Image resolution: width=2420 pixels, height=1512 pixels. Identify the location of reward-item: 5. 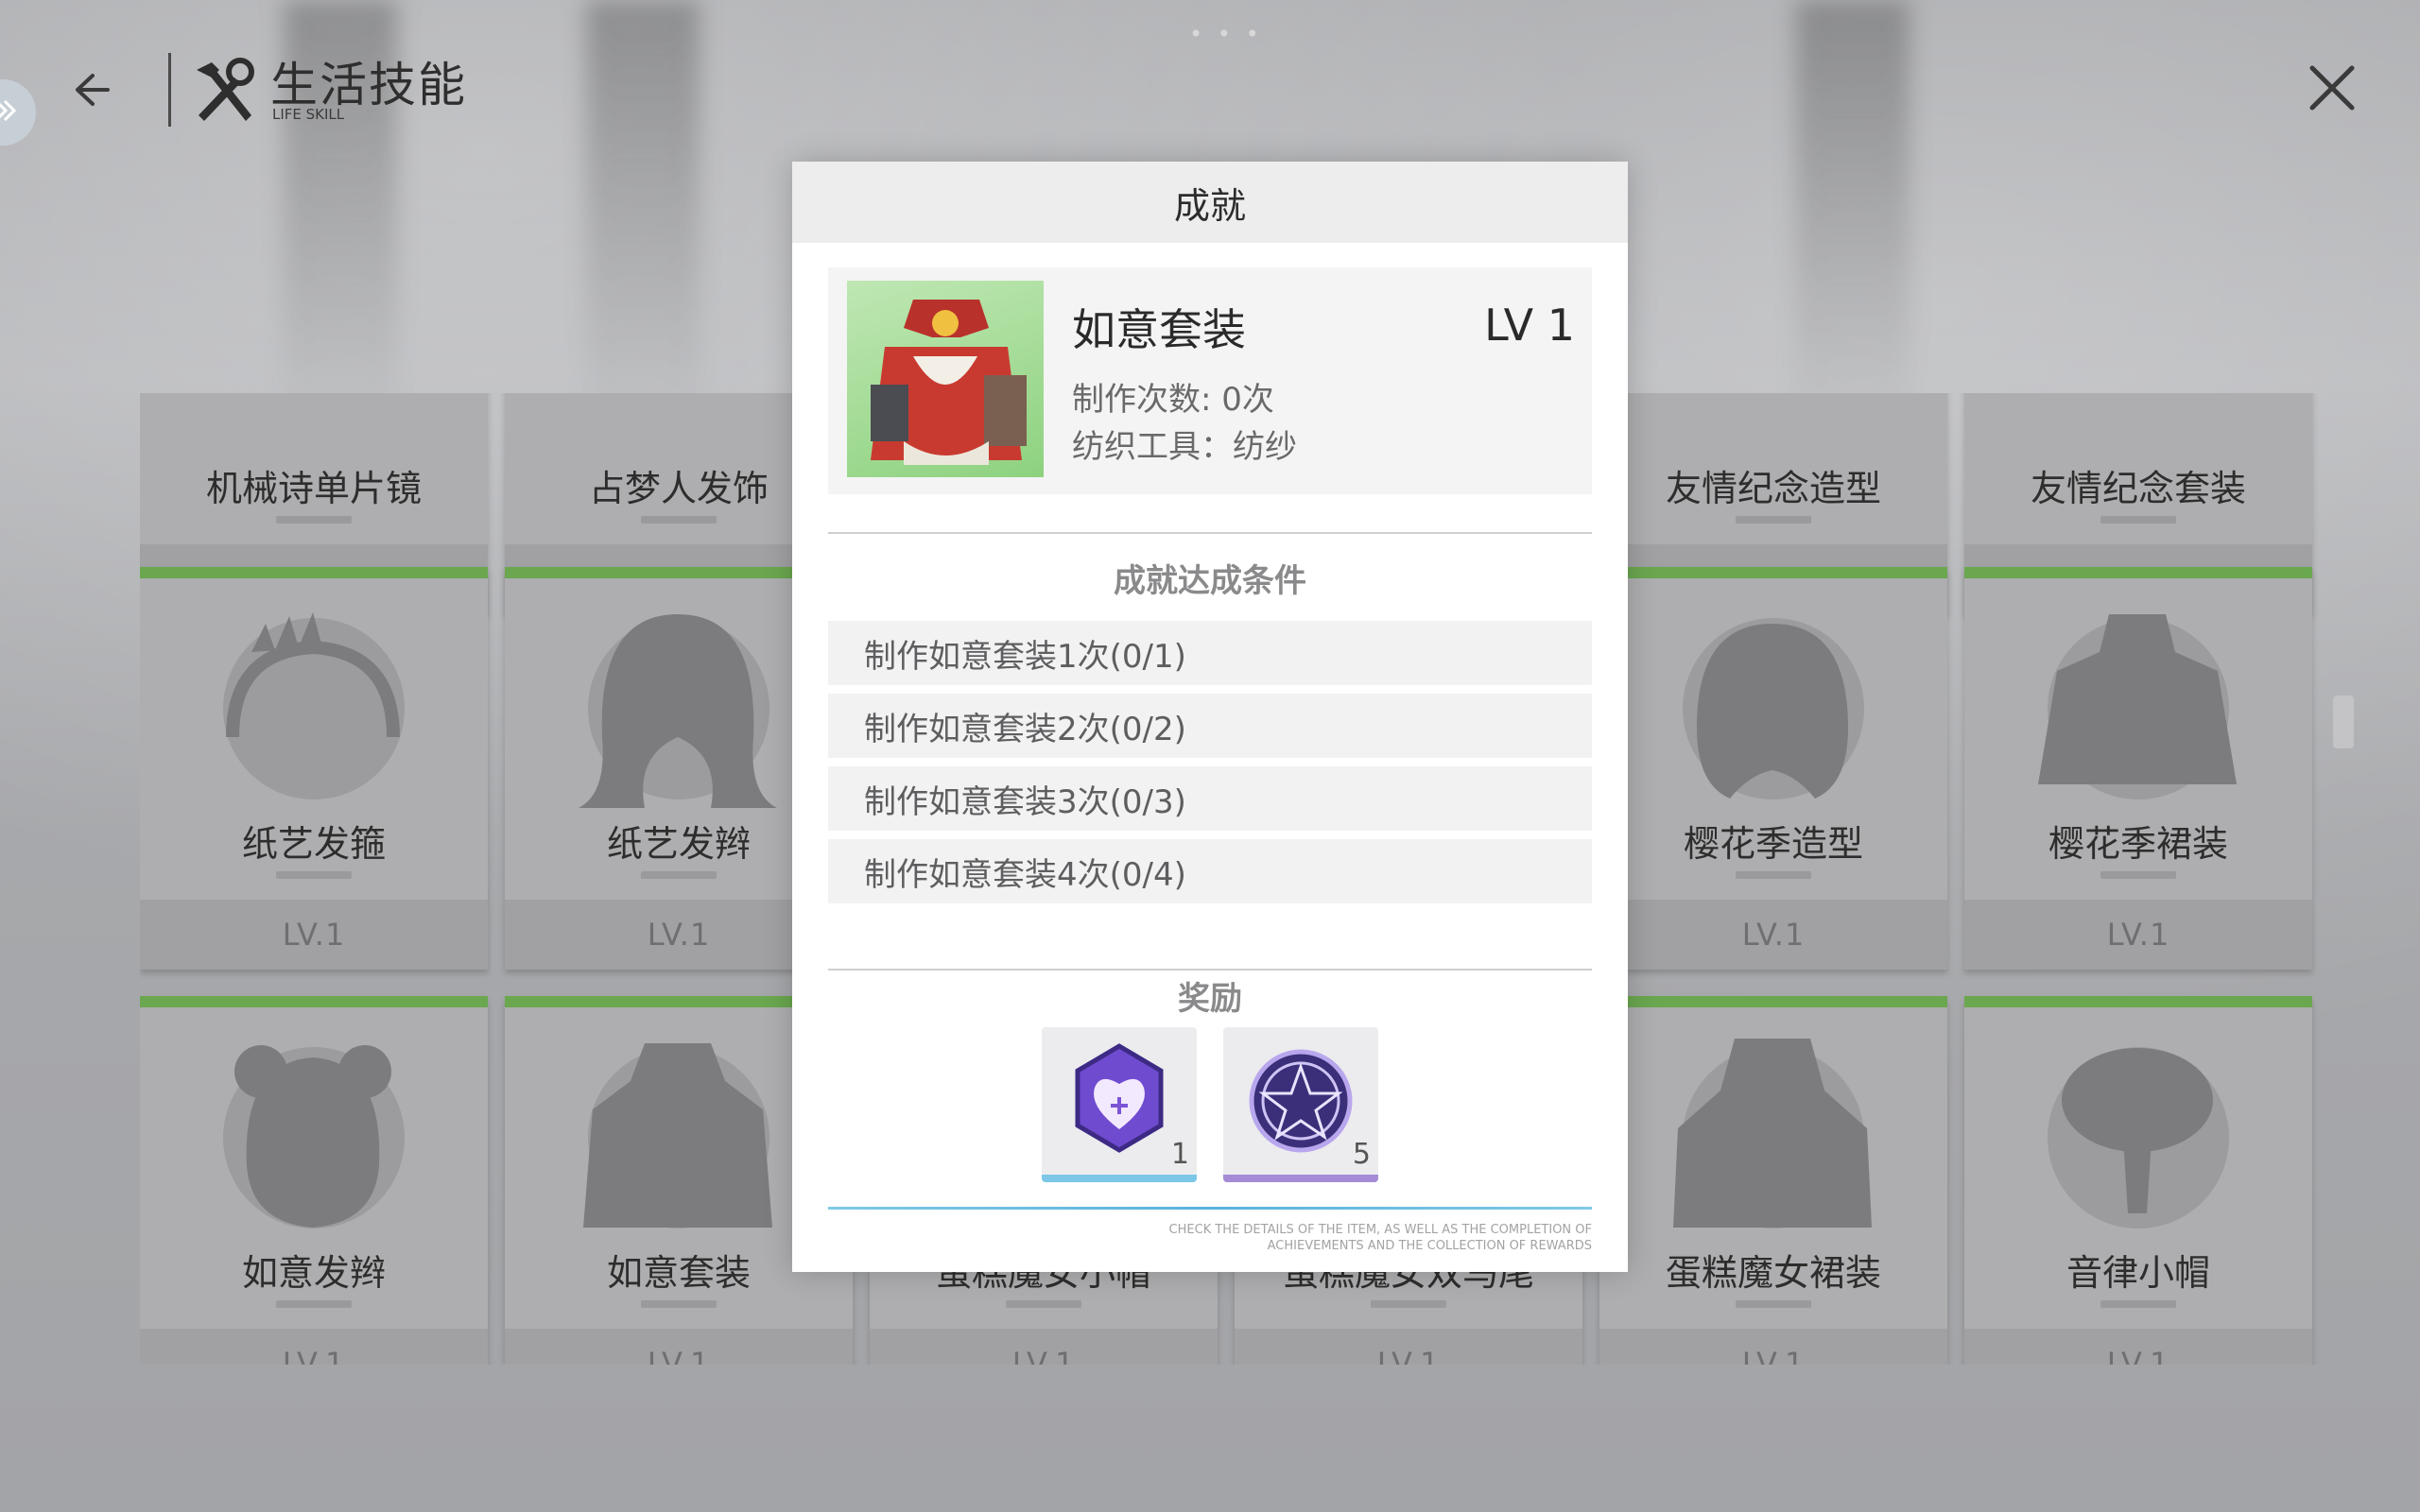
(1300, 1104).